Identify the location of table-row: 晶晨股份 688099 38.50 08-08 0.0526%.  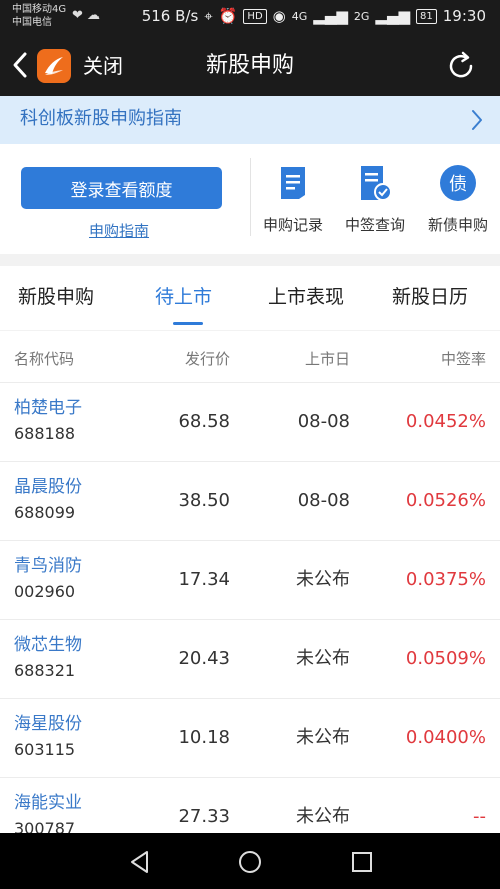
(250, 501).